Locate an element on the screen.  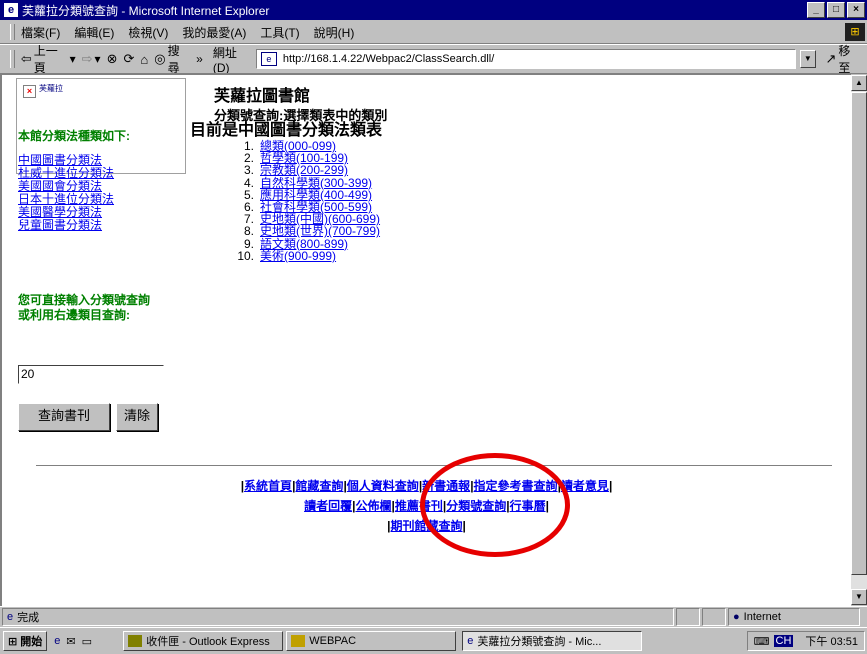
category-link: 語文類(800-899) is located at coordinates (304, 243).